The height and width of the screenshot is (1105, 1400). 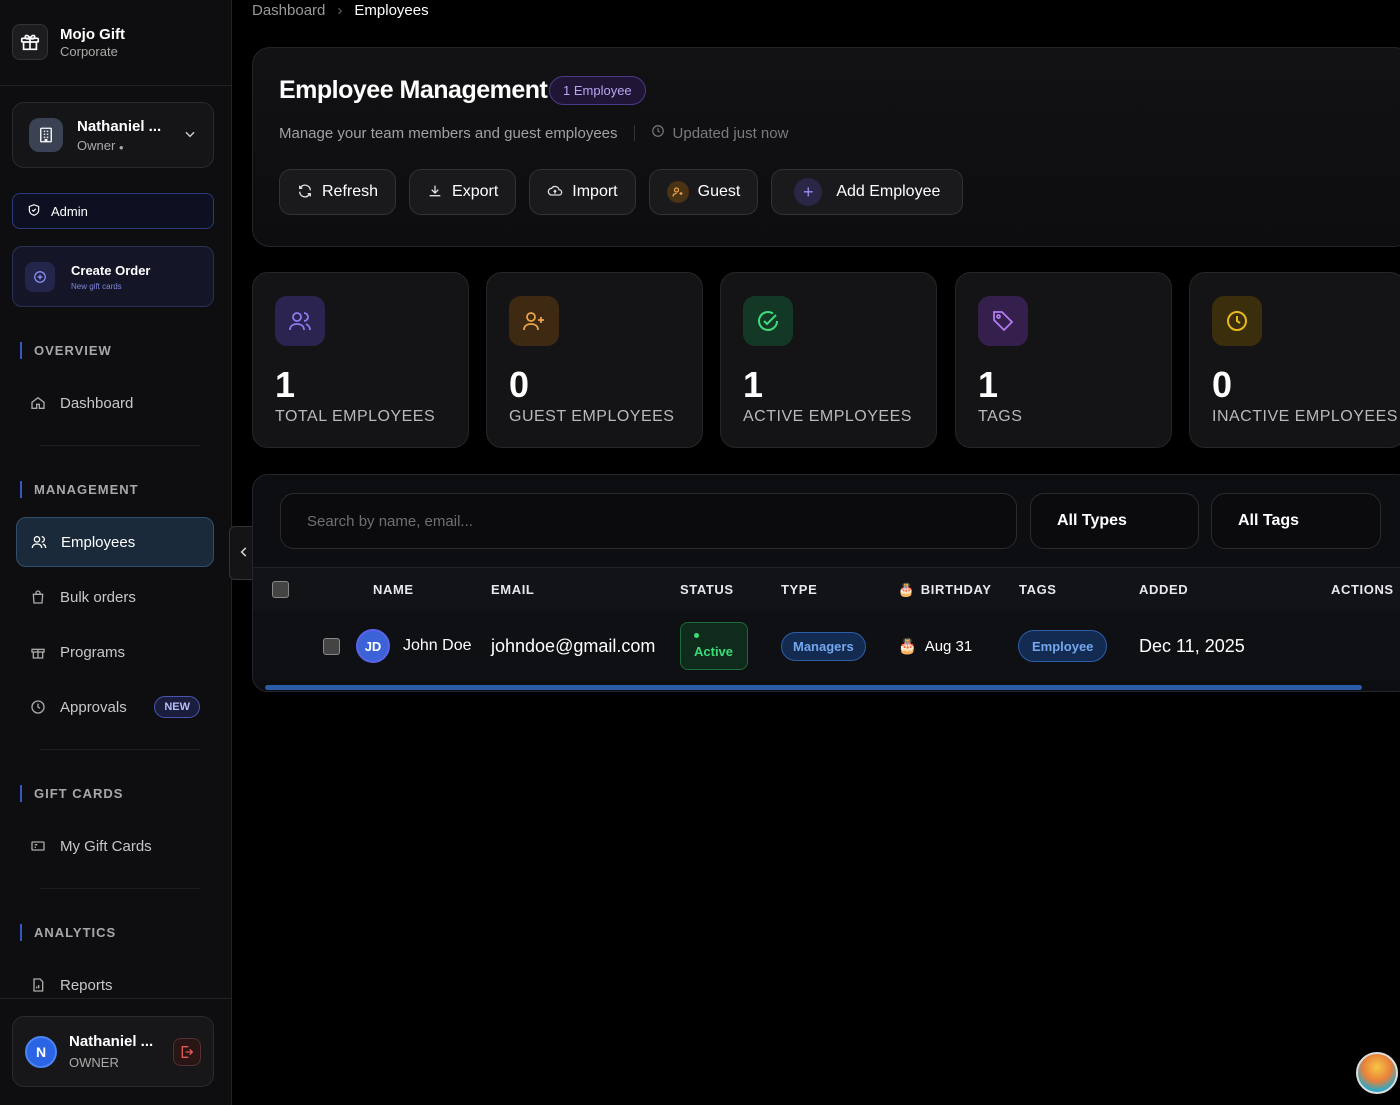 What do you see at coordinates (68, 932) in the screenshot?
I see `section-analytics: ANALYTICS` at bounding box center [68, 932].